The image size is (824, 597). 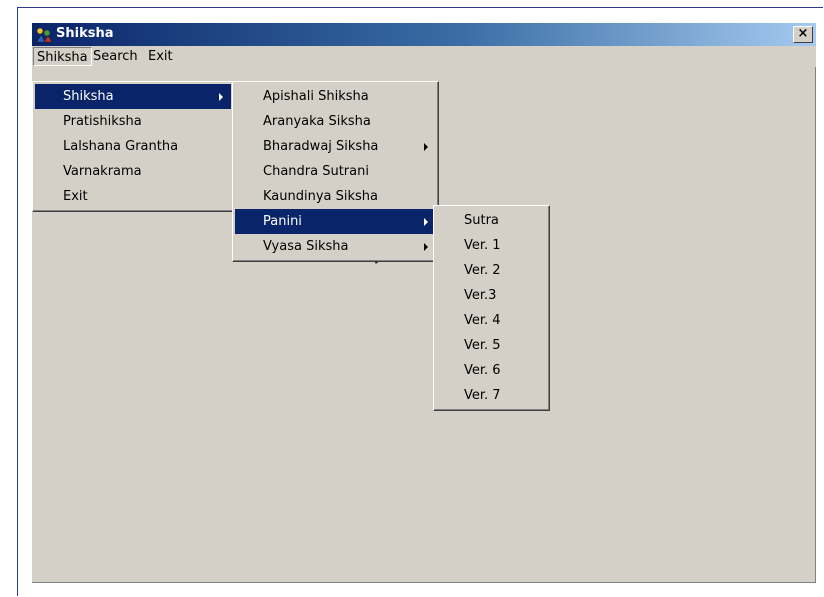 I want to click on menu-item-label: Pratishiksha, so click(x=102, y=121).